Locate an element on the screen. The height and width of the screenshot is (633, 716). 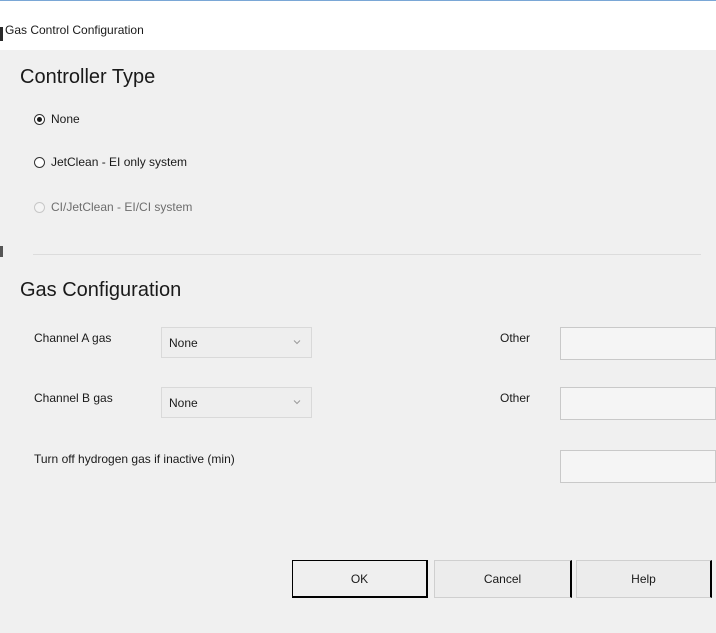
channel-b-label: Channel B gas is located at coordinates (73, 398).